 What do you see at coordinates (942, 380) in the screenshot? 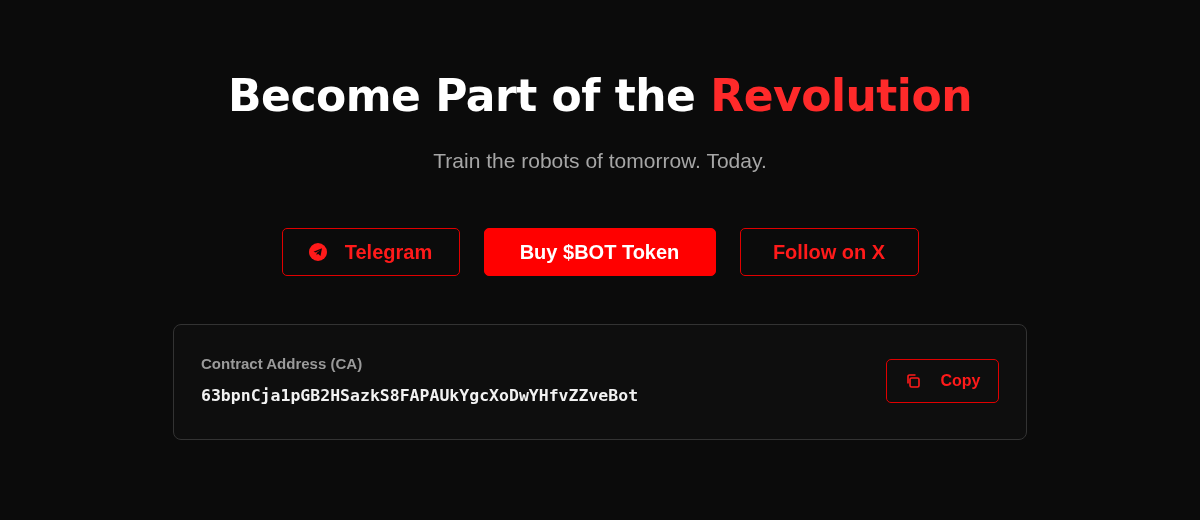
I see `copy-button: Copy` at bounding box center [942, 380].